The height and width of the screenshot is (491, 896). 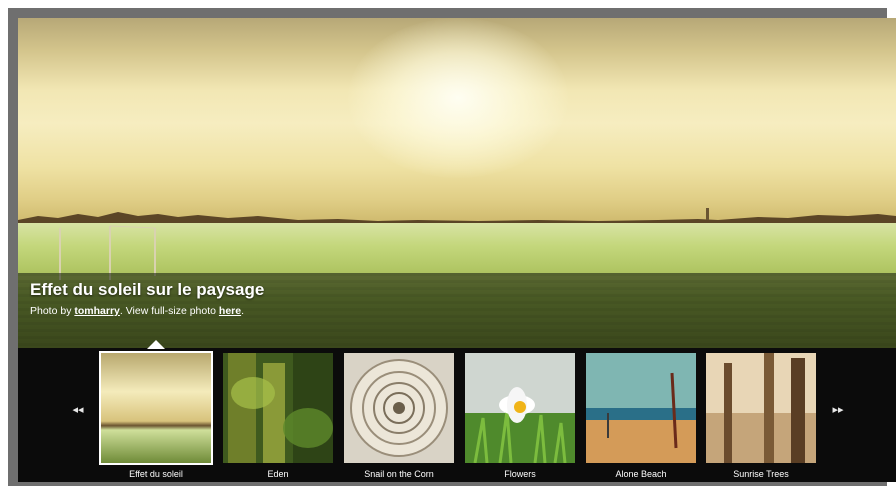 What do you see at coordinates (156, 344) in the screenshot?
I see `active-thumb-pointer` at bounding box center [156, 344].